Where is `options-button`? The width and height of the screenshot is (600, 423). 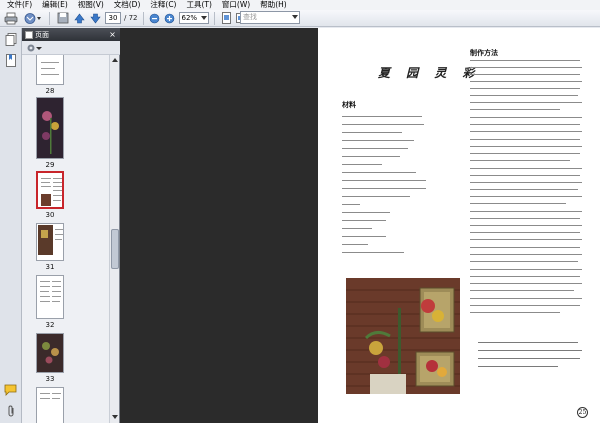 options-button is located at coordinates (34, 48).